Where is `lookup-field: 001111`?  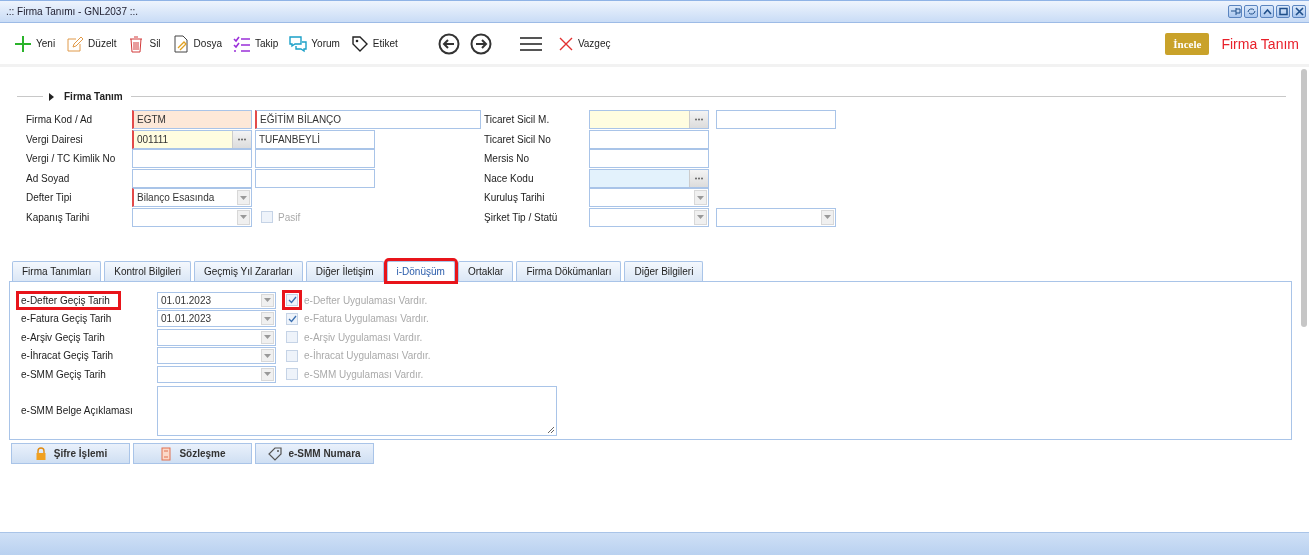 lookup-field: 001111 is located at coordinates (192, 139).